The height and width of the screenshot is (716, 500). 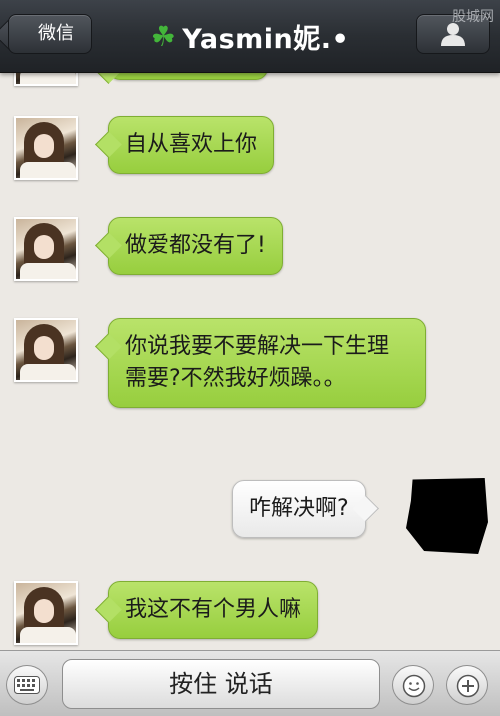 I want to click on emoji-button, so click(x=413, y=685).